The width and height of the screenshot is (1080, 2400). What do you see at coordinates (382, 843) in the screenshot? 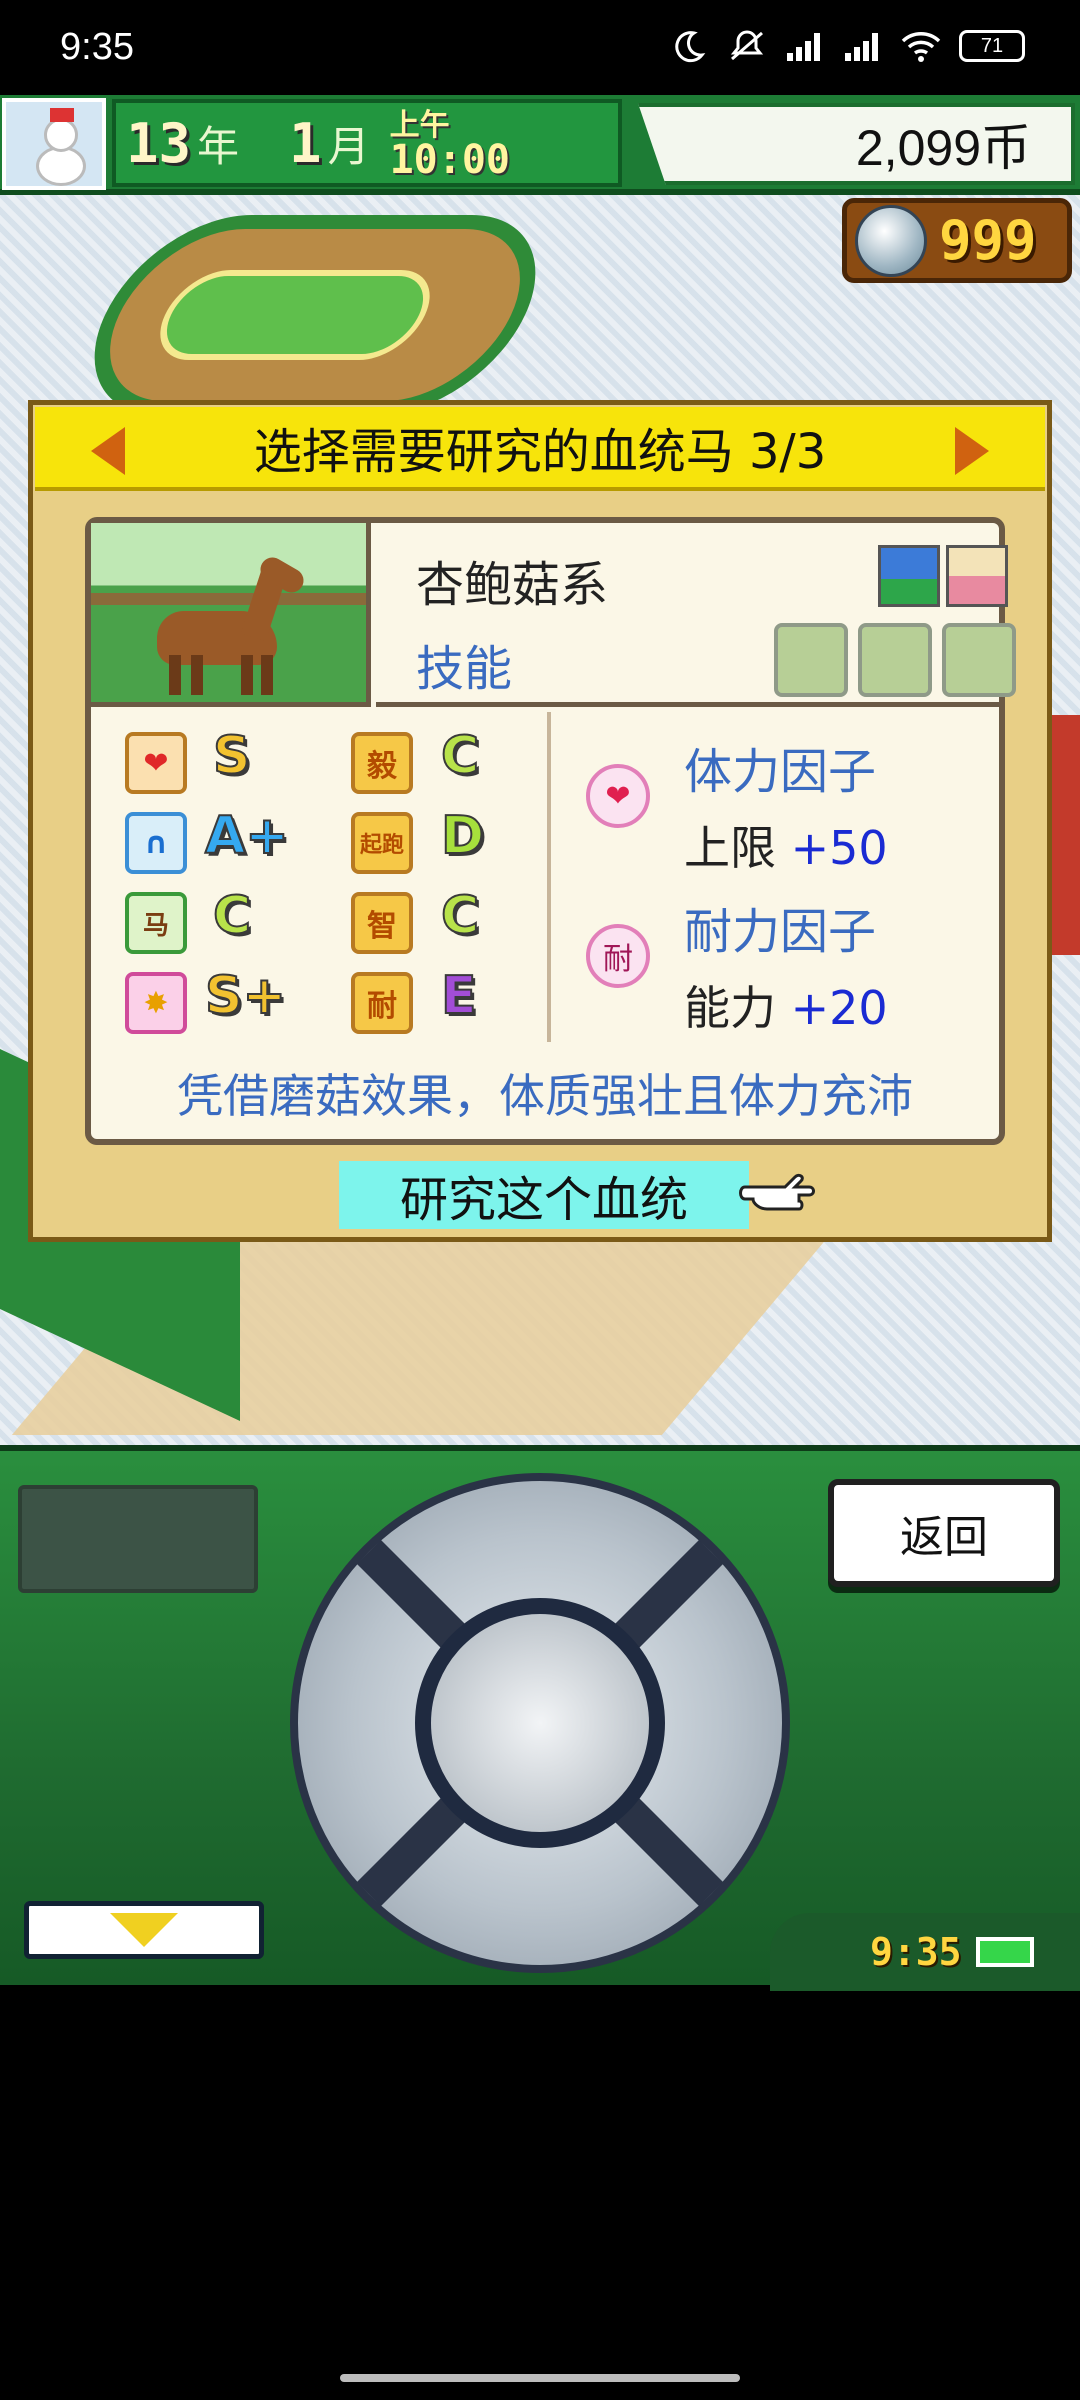
I see `kanji-icon: 起跑` at bounding box center [382, 843].